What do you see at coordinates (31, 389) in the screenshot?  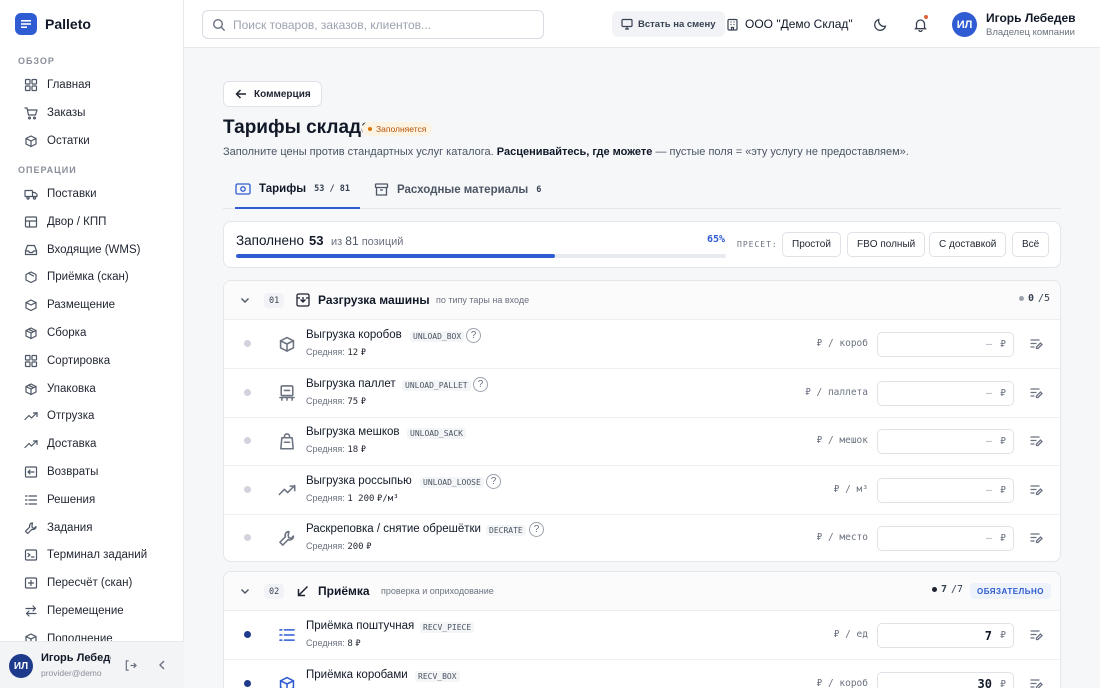 I see `package-icon` at bounding box center [31, 389].